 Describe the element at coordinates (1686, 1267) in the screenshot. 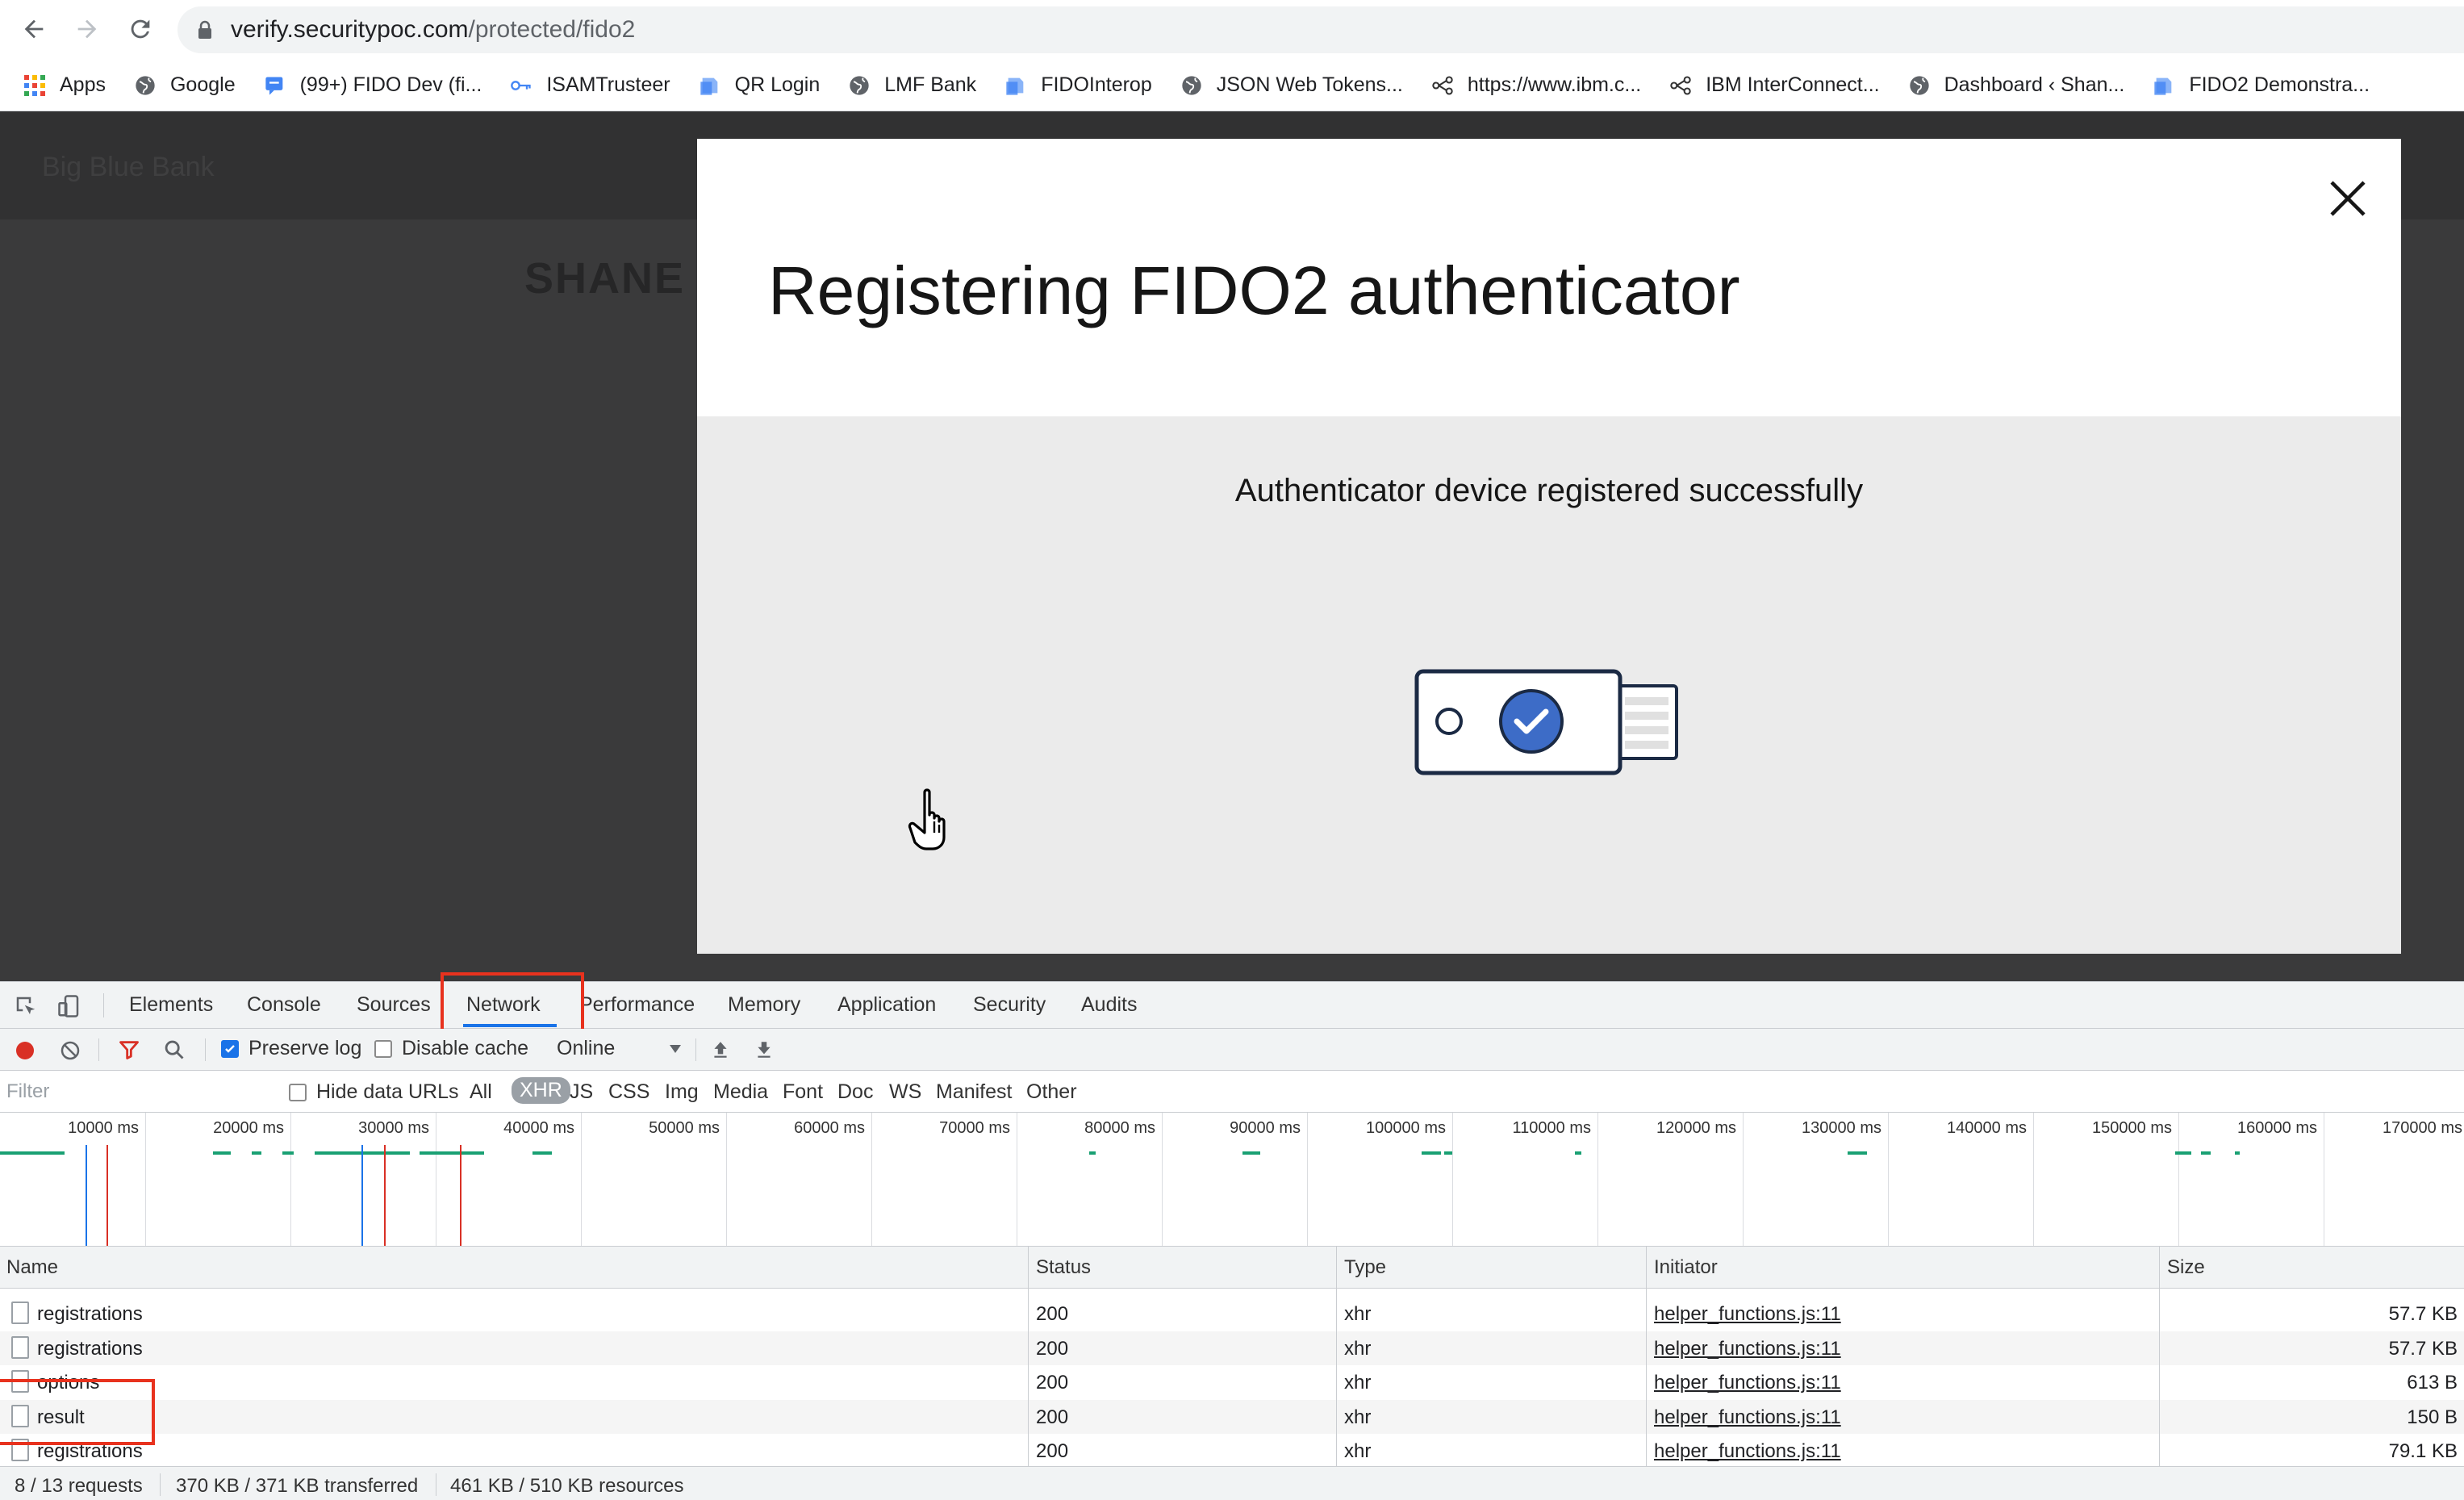

I see `column-initiator-header: Initiator` at that location.